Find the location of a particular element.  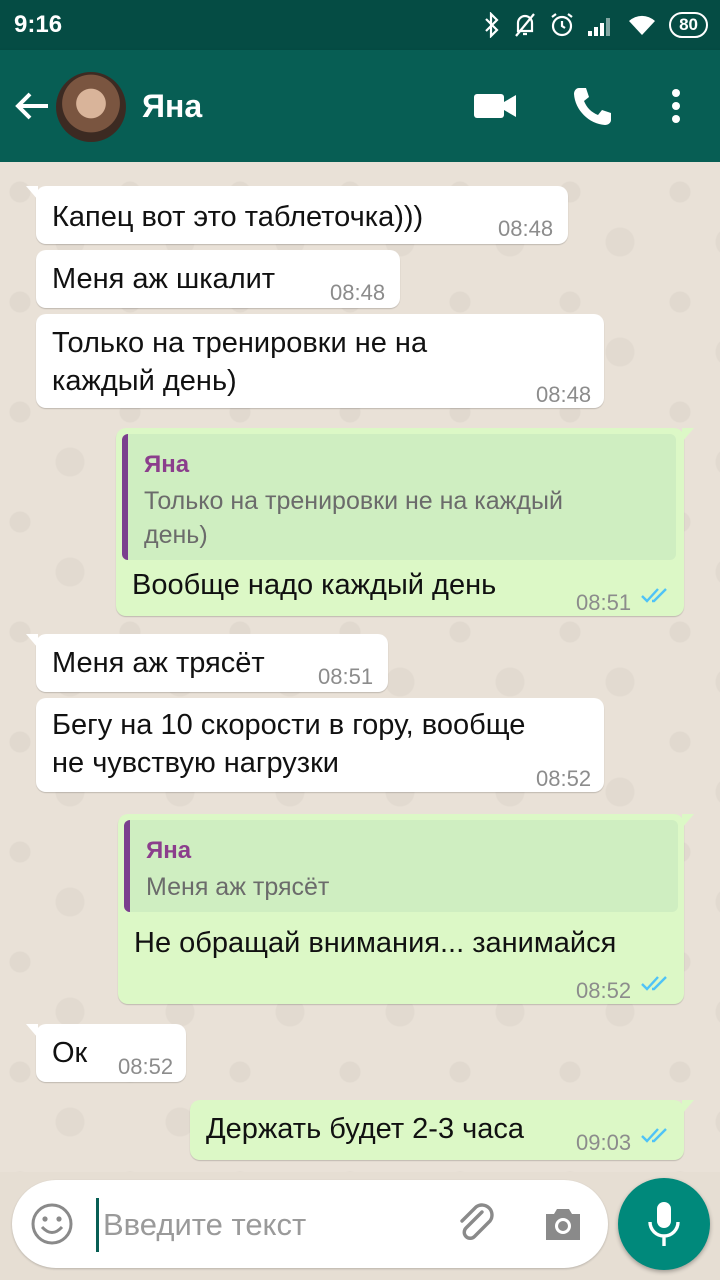

battery-level: 80 is located at coordinates (688, 24).